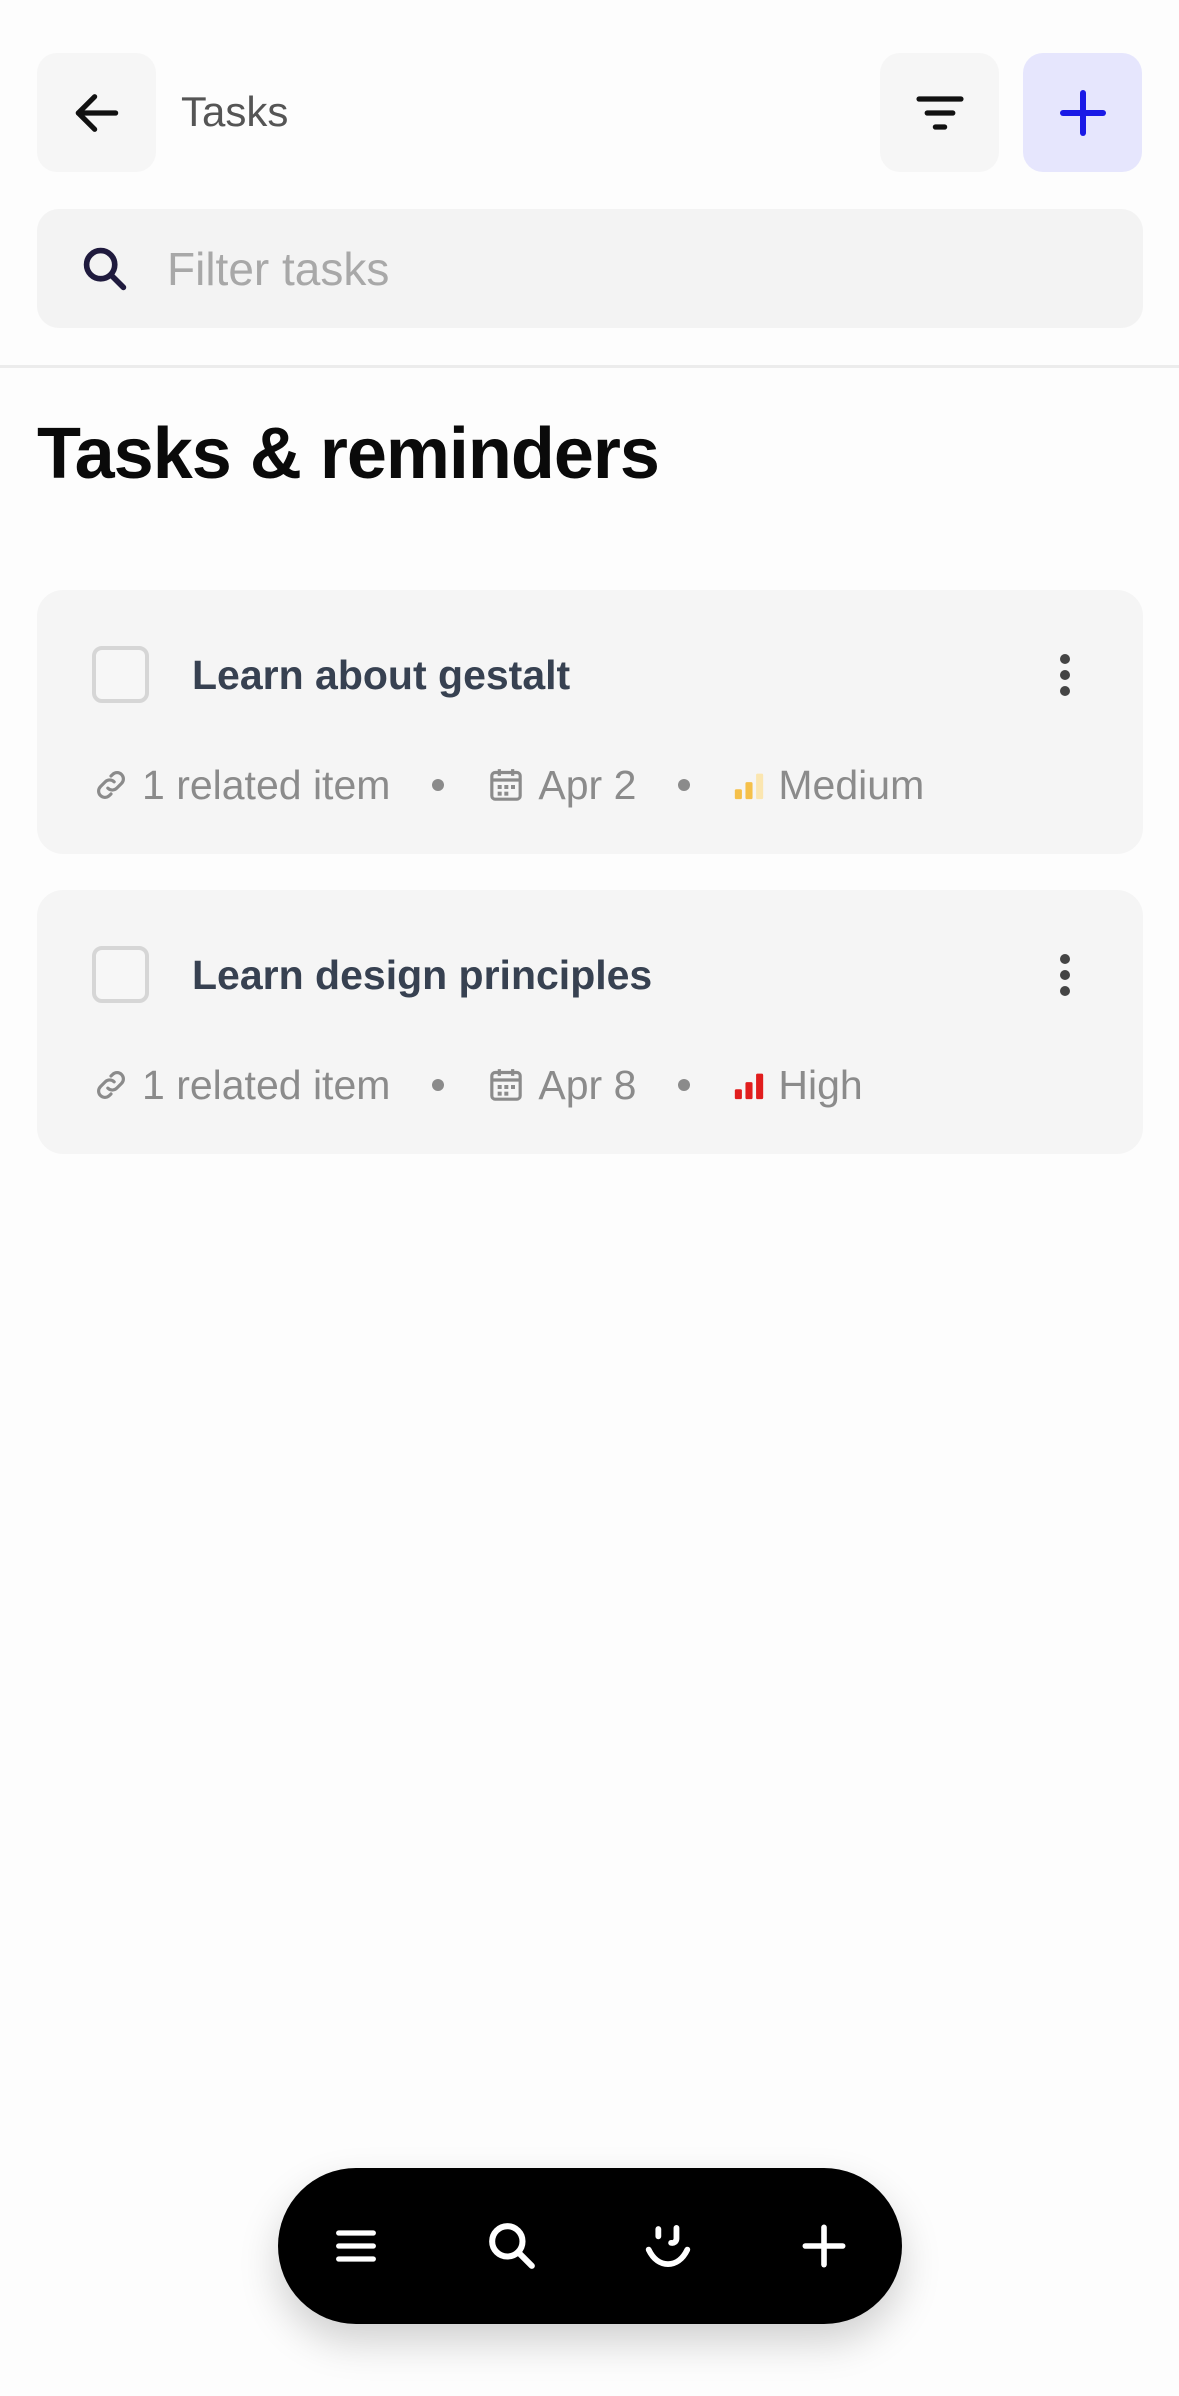 The height and width of the screenshot is (2396, 1179). I want to click on add-task-button, so click(1082, 112).